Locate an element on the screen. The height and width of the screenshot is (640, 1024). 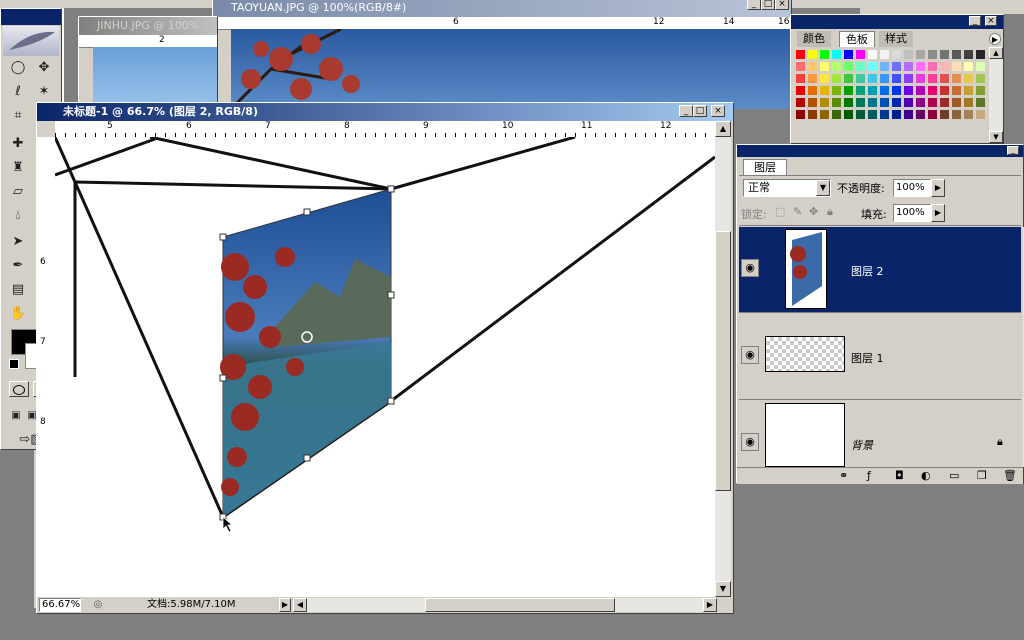
layer-row-background: ◉ 背景 🔒︎ is located at coordinates (880, 434).